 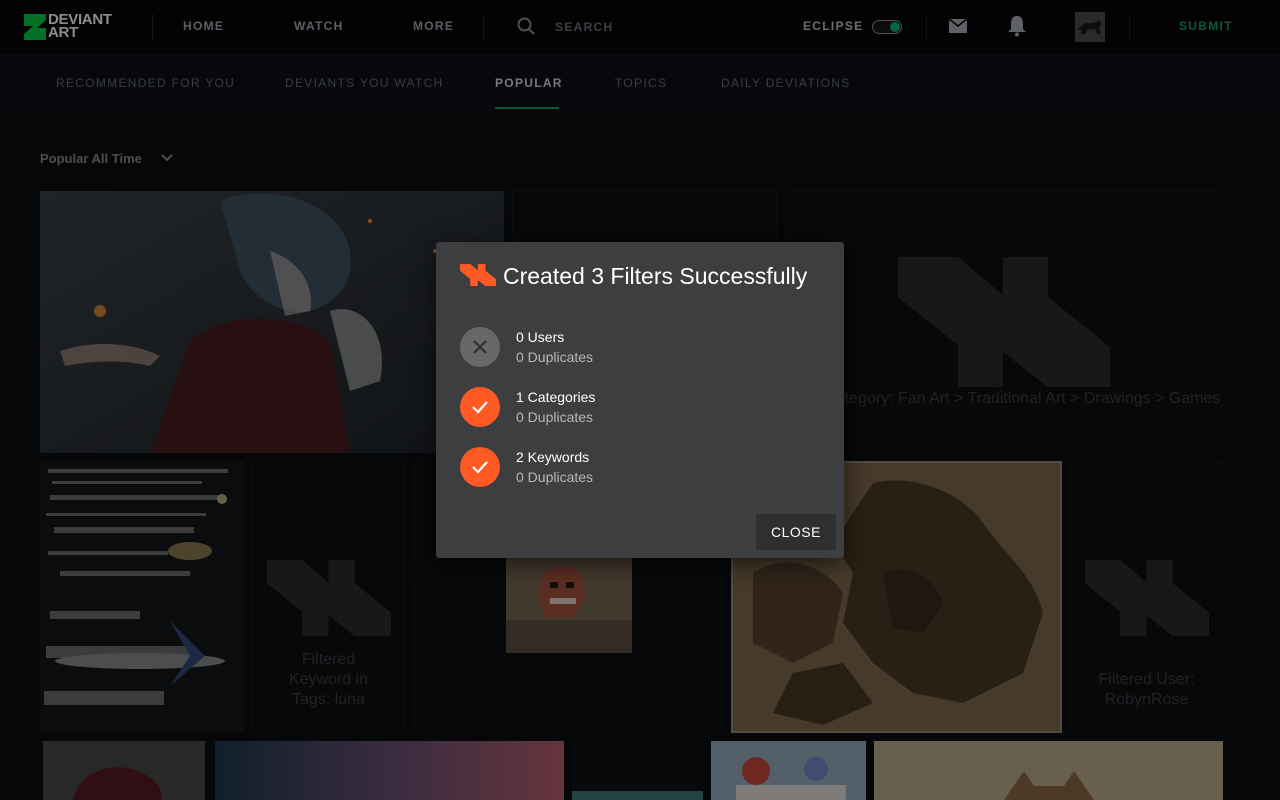 I want to click on result-keywords: 2 Keywords 0 Duplicates, so click(x=640, y=468).